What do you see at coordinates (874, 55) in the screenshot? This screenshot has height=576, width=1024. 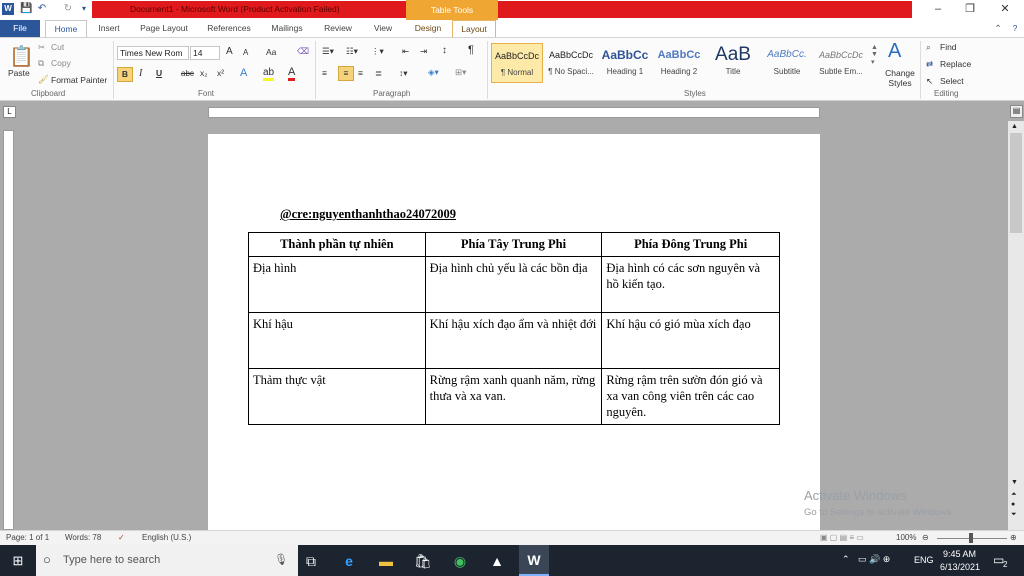 I see `styles-scroll-icon: ▲ ▼ ▾` at bounding box center [874, 55].